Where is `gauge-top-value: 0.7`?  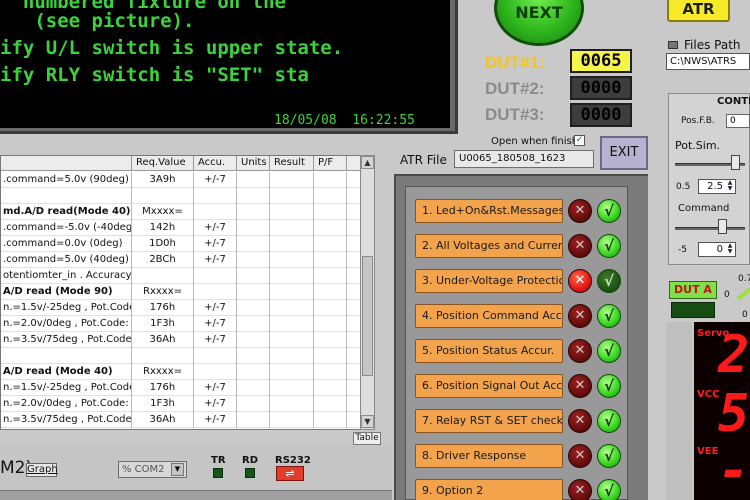
gauge-top-value: 0.7 is located at coordinates (744, 279).